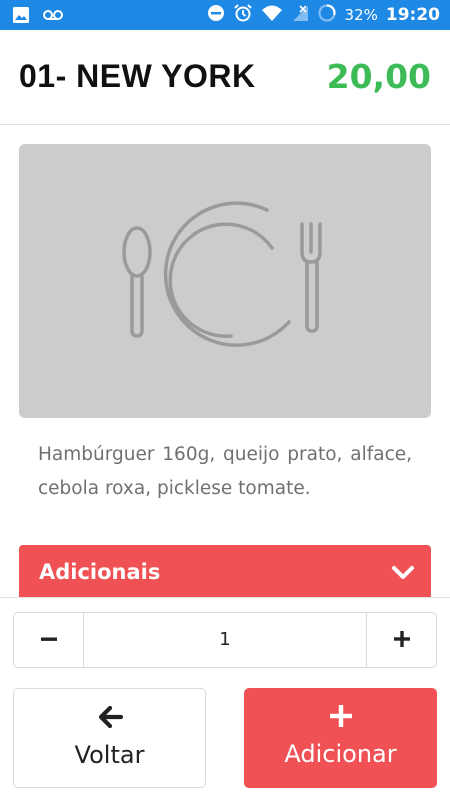  What do you see at coordinates (109, 755) in the screenshot?
I see `back-button-label: Voltar` at bounding box center [109, 755].